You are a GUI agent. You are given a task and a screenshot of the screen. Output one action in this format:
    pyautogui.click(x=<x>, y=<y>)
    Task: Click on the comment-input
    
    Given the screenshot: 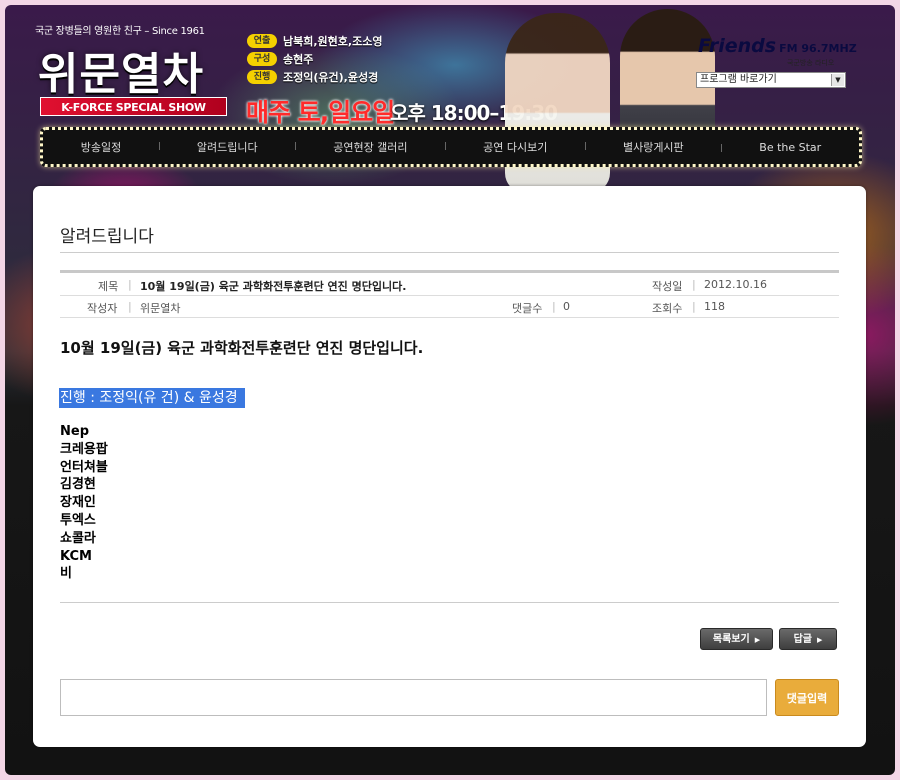 What is the action you would take?
    pyautogui.click(x=413, y=697)
    